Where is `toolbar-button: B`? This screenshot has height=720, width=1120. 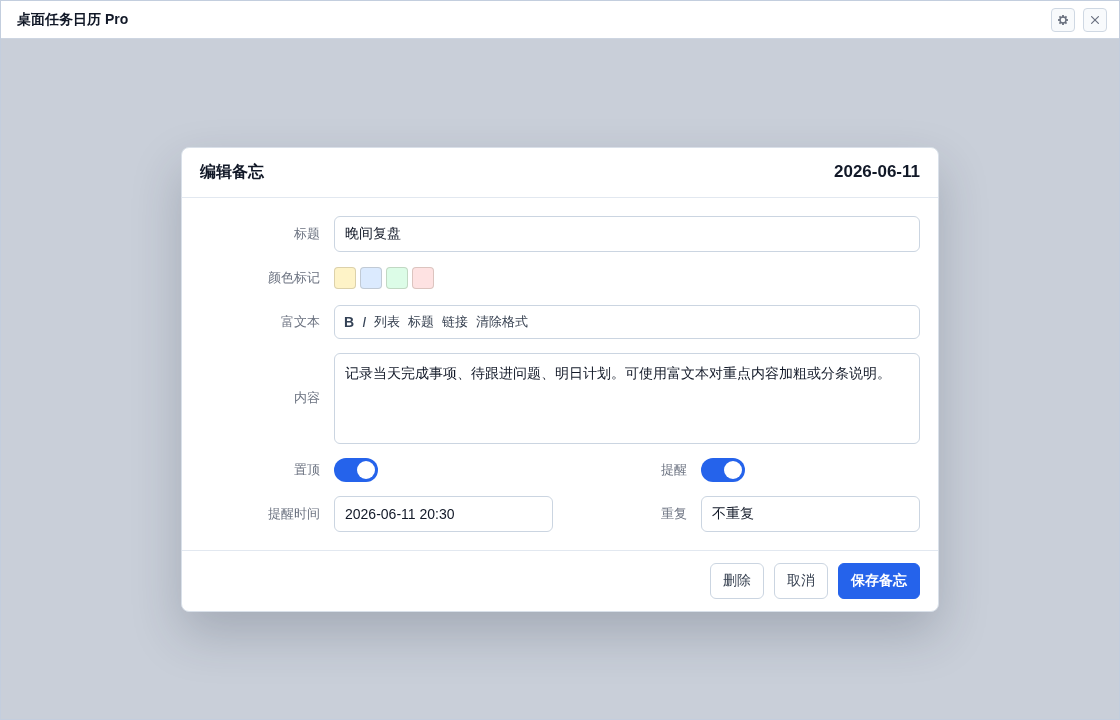
toolbar-button: B is located at coordinates (349, 321).